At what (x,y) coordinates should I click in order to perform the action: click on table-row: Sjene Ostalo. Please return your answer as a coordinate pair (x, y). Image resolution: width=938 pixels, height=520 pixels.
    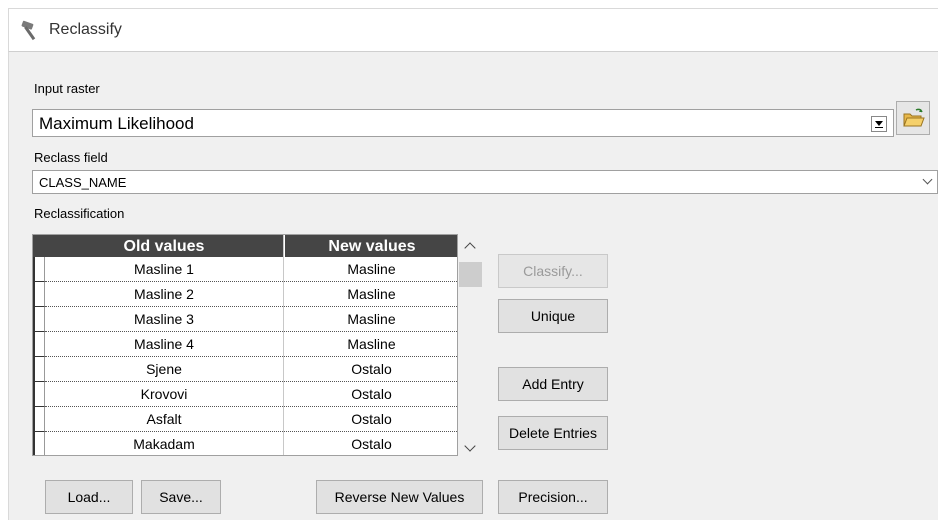
    Looking at the image, I should click on (245, 369).